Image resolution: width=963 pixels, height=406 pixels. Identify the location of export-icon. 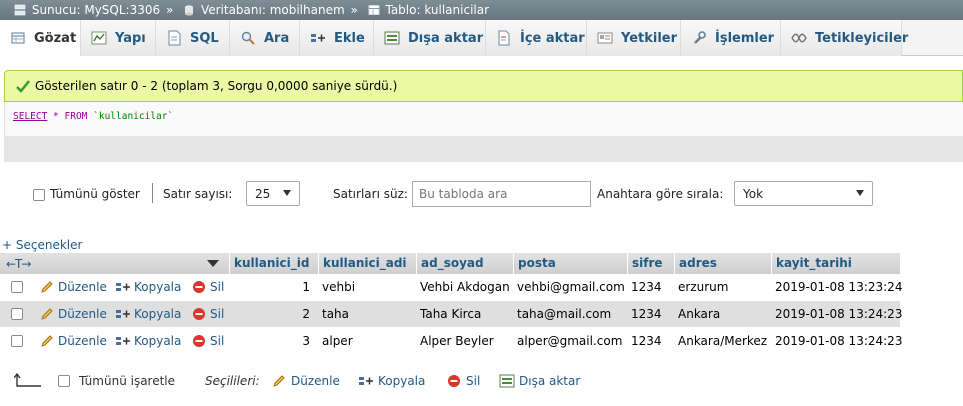
(392, 38).